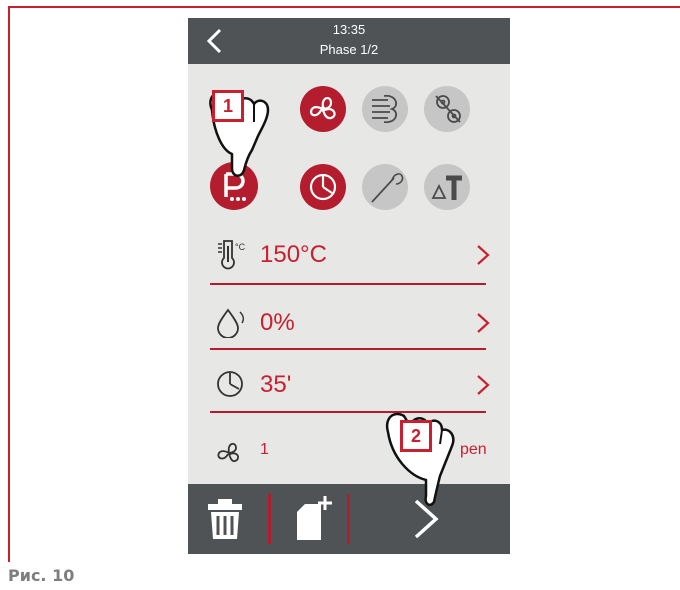  I want to click on delta-t-icon, so click(446, 187).